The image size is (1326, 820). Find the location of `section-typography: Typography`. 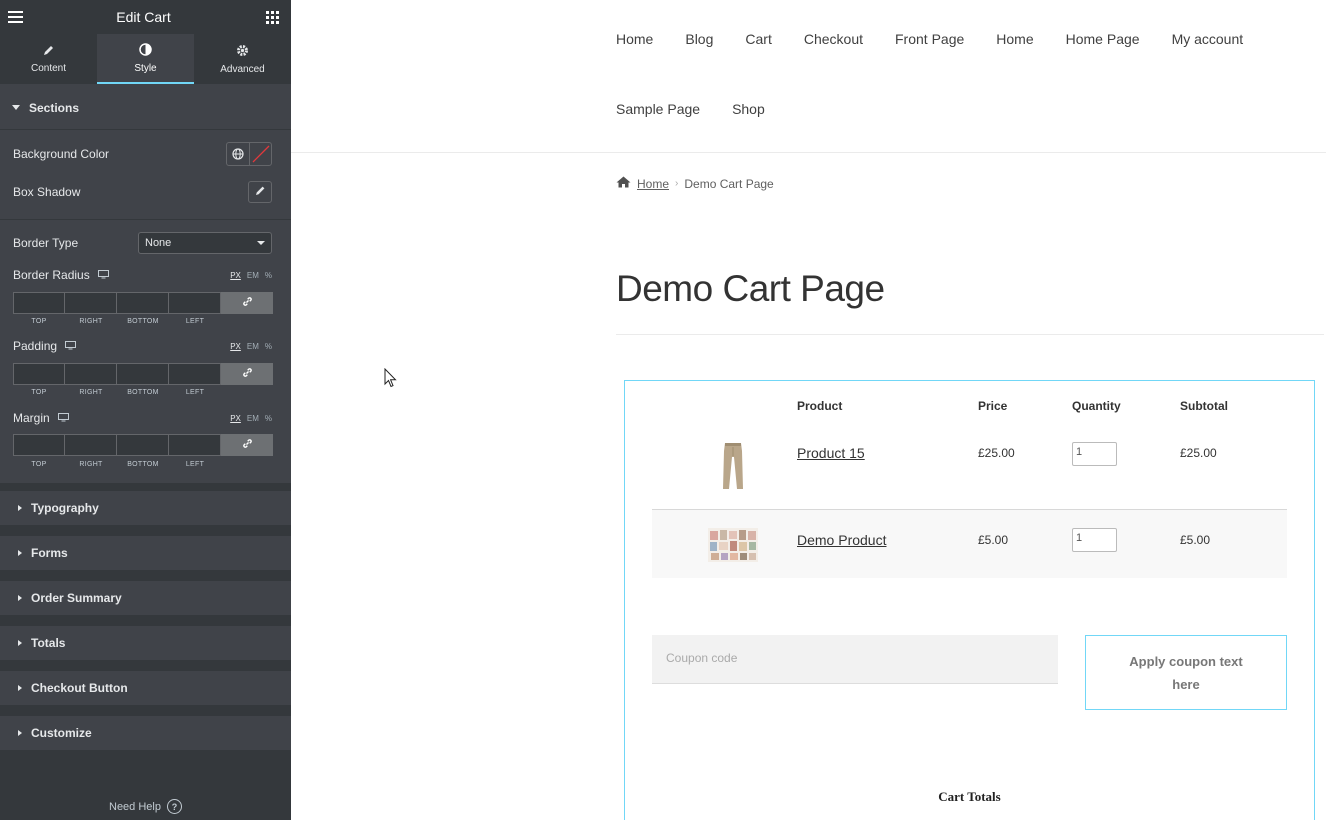

section-typography: Typography is located at coordinates (145, 508).